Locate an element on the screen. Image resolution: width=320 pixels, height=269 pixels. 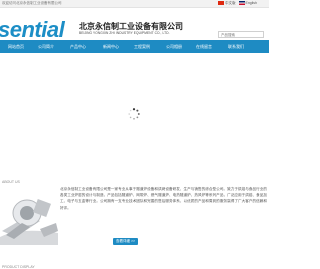
about-image is located at coordinates (29, 216).